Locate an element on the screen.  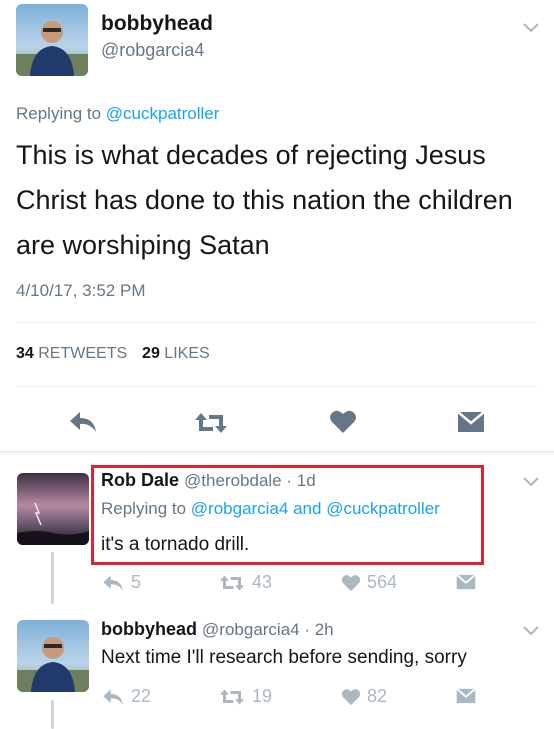
retweet-action: 19 is located at coordinates (245, 696).